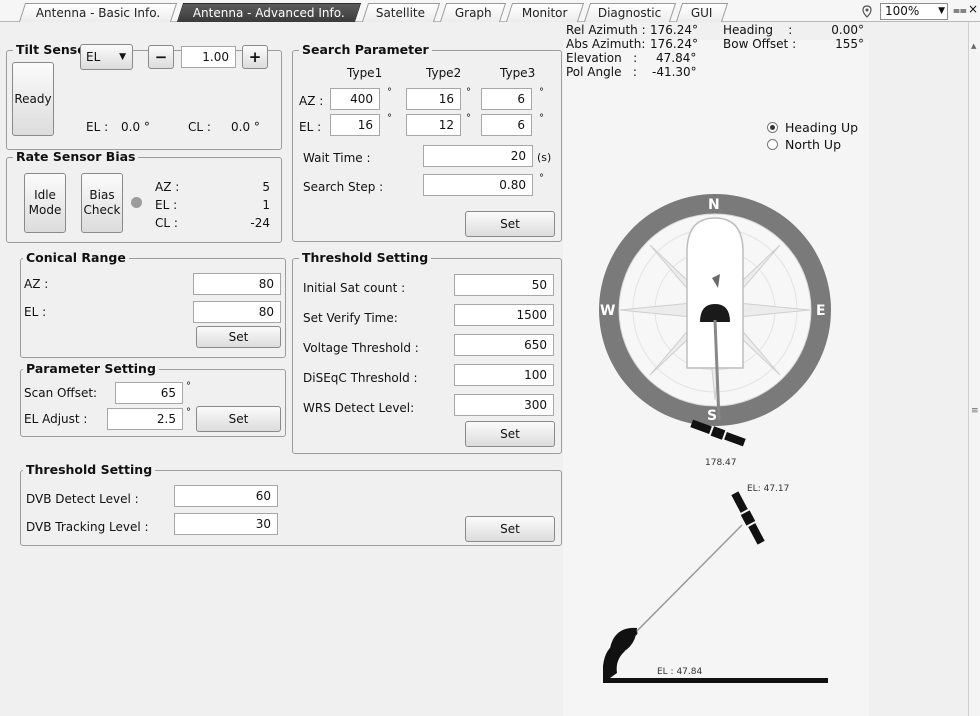 The height and width of the screenshot is (716, 980). I want to click on satellite-azimuth-label: 178.47, so click(721, 463).